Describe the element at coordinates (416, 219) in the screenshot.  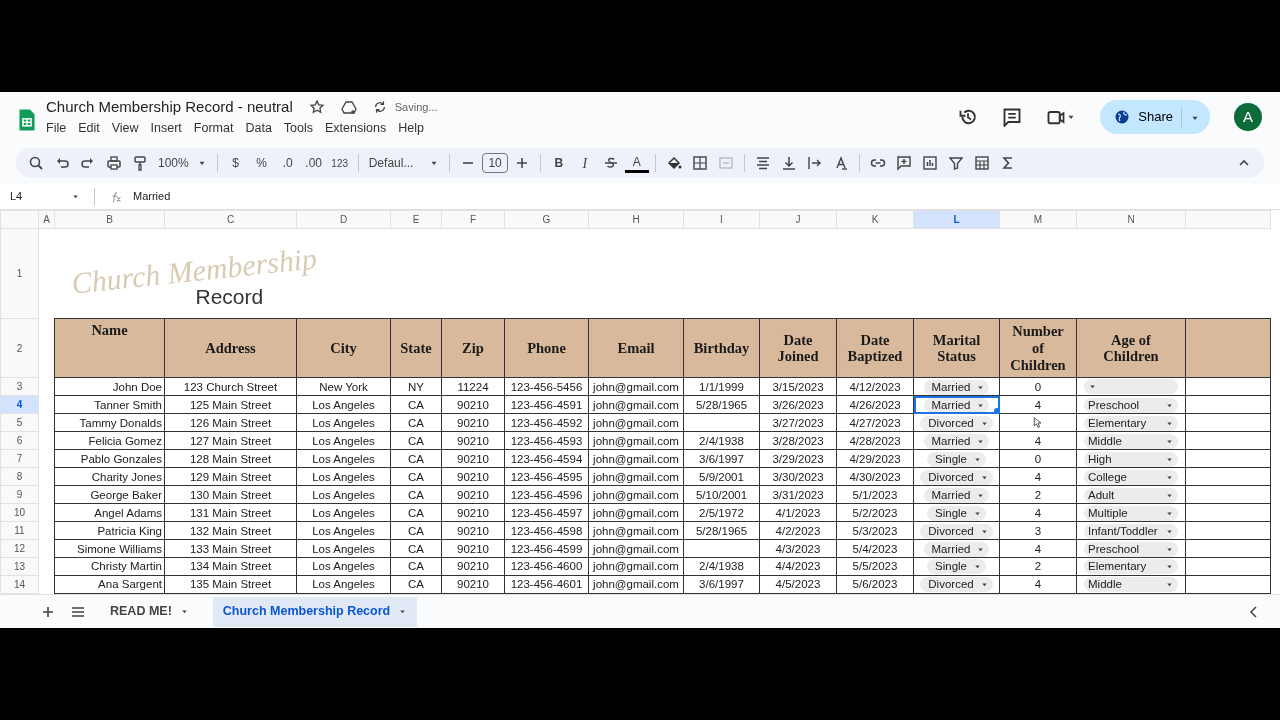
I see `column-header: E` at that location.